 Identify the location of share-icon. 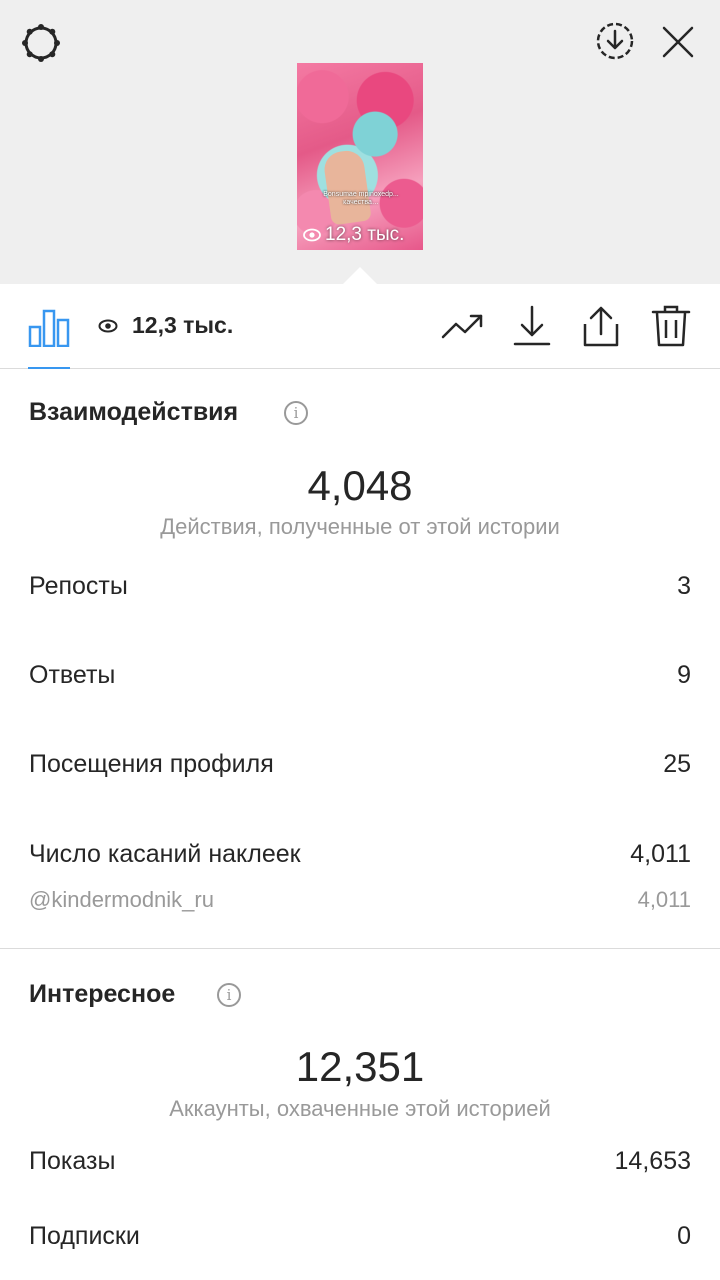
(601, 326).